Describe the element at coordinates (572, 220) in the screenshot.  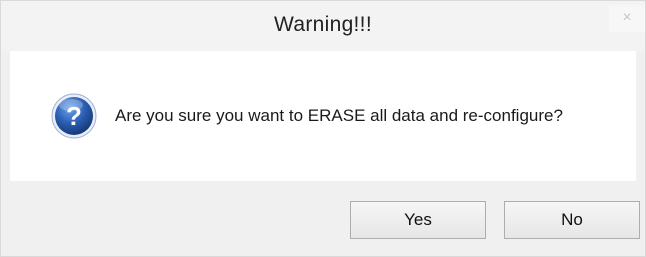
I see `no-button: No` at that location.